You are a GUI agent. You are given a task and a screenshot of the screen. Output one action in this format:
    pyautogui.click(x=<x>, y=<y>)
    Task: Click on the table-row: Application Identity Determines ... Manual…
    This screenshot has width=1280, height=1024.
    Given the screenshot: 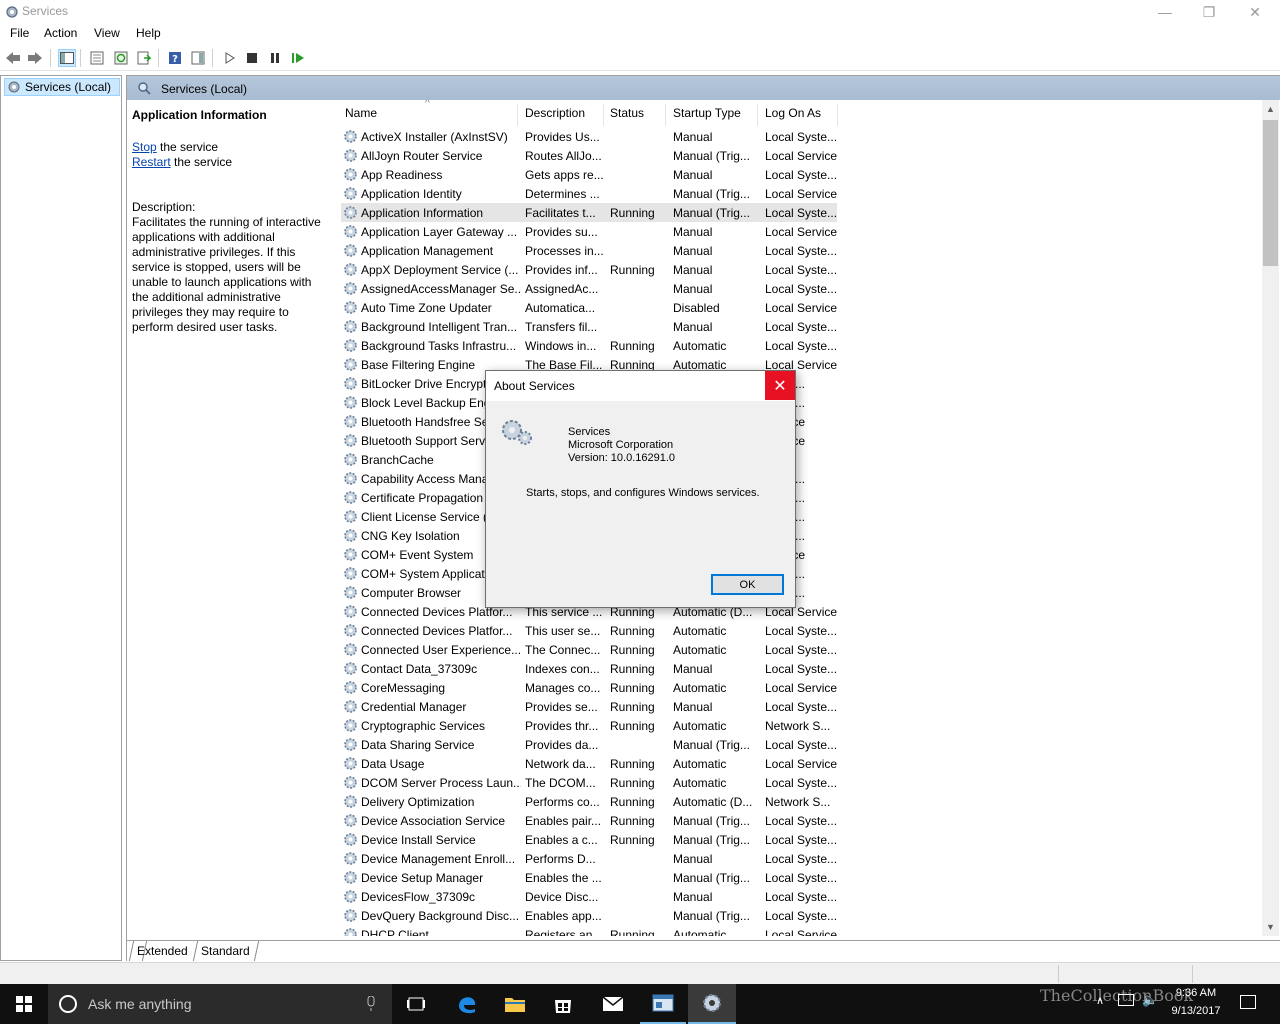 What is the action you would take?
    pyautogui.click(x=589, y=193)
    